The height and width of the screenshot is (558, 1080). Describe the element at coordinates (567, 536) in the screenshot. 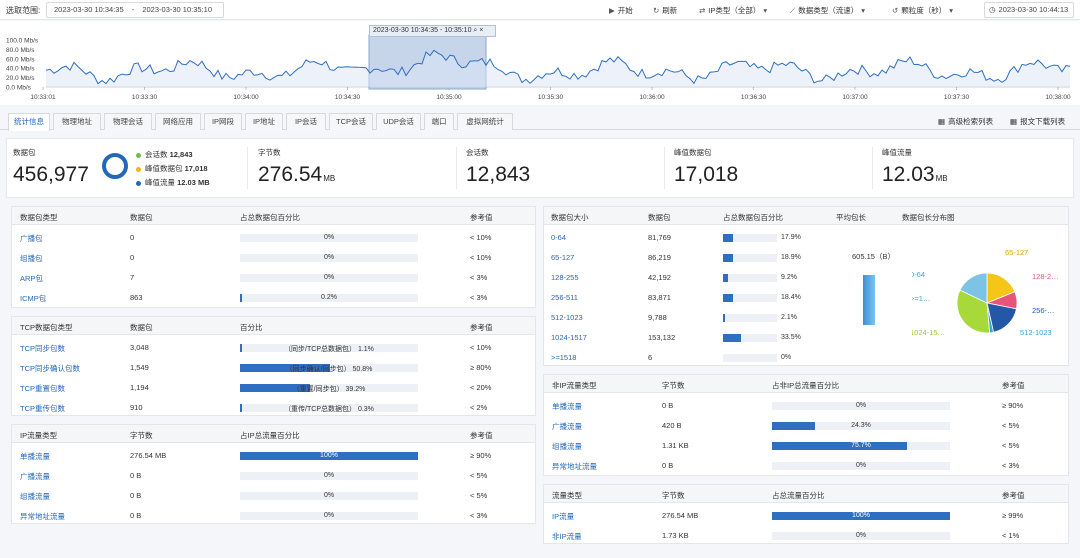

I see `row-name-link: 非IP流量` at that location.